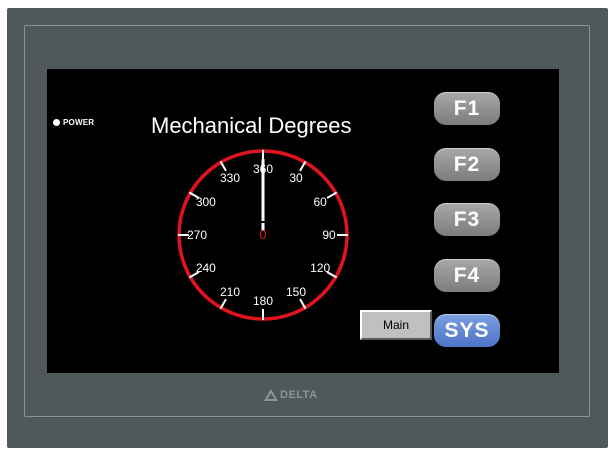 This screenshot has height=455, width=615. Describe the element at coordinates (467, 330) in the screenshot. I see `sys-key: SYS` at that location.